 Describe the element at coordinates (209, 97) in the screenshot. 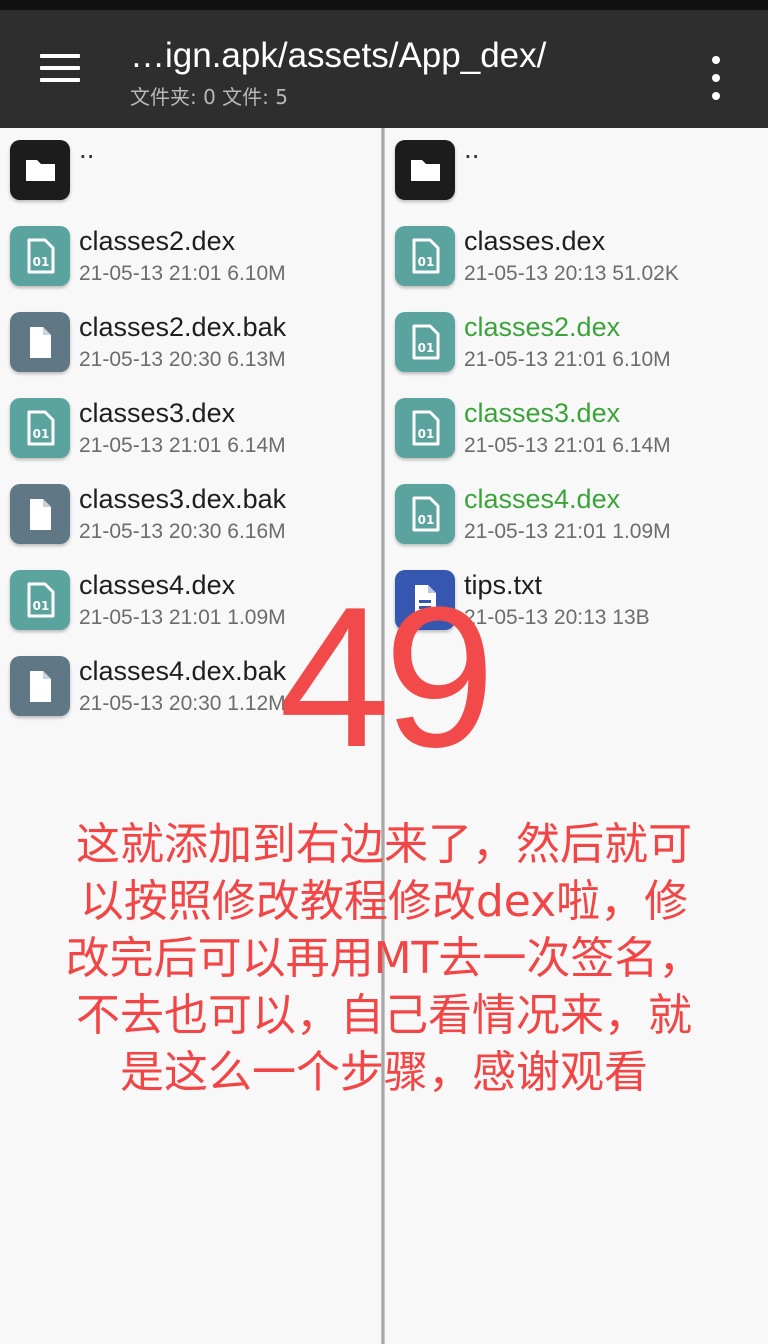

I see `folder-file-count: 文件夹: 0 文件: 5` at that location.